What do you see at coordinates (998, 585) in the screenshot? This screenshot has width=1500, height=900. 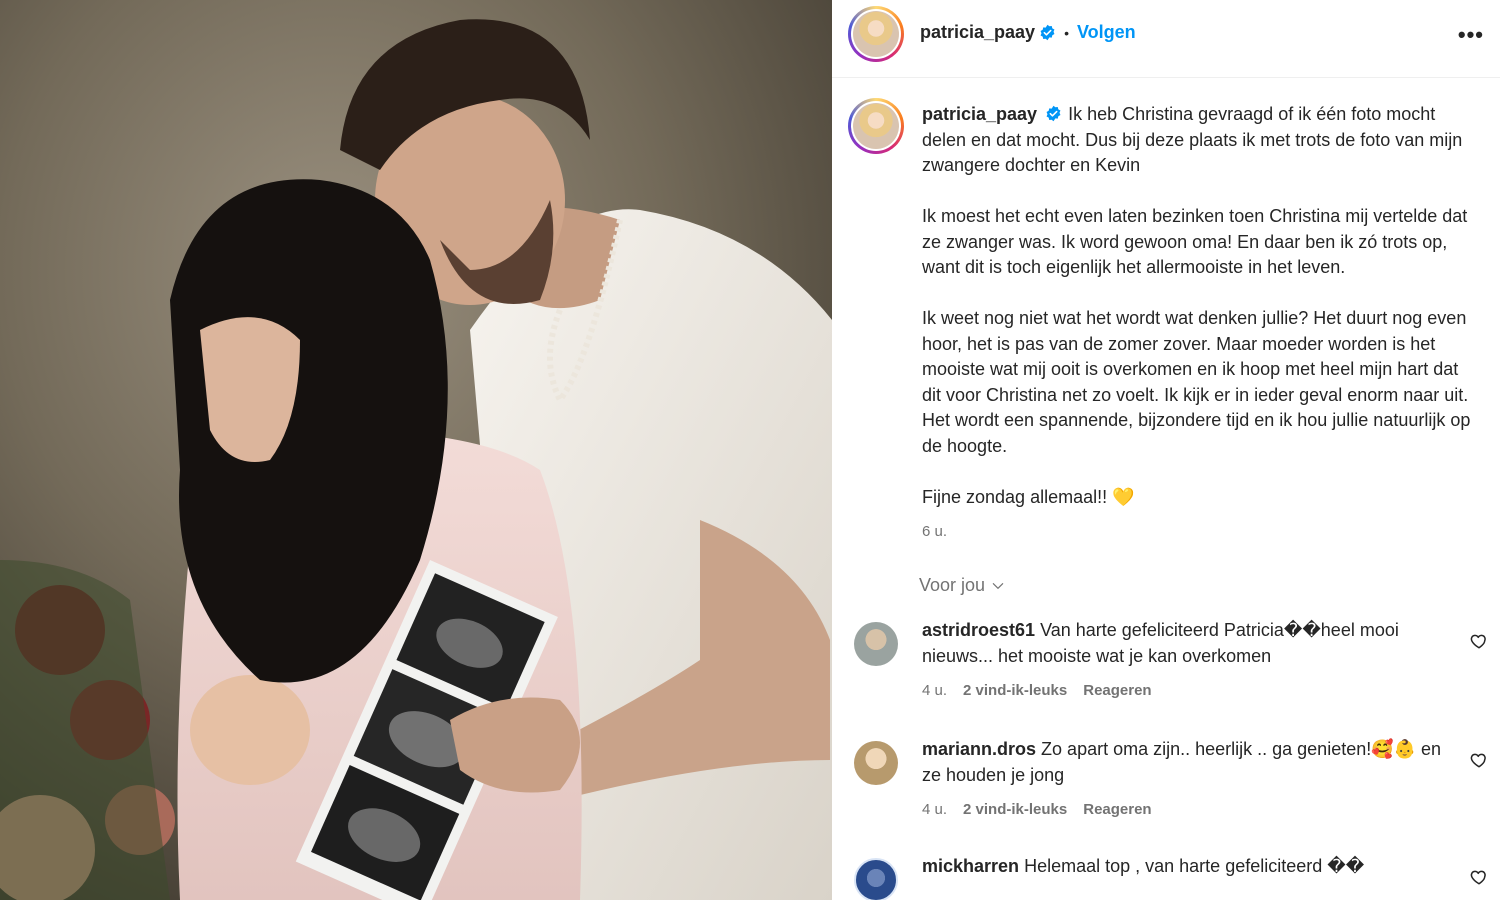 I see `chevron-down-icon` at bounding box center [998, 585].